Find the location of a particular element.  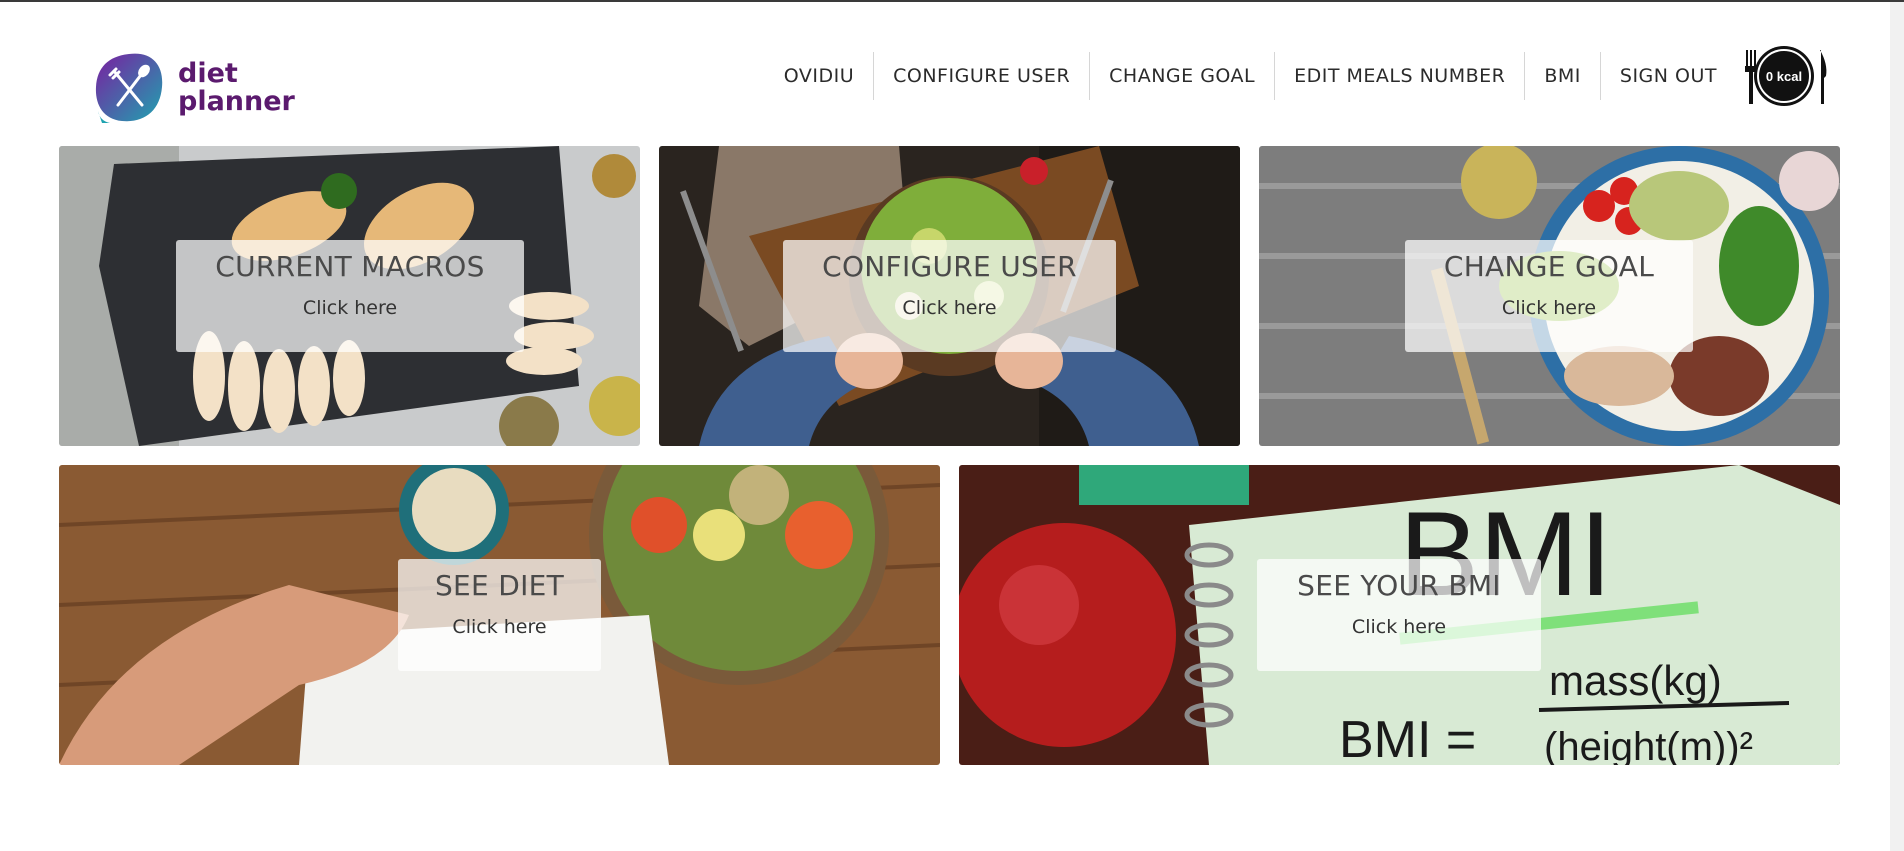

page-scrollbar is located at coordinates (1897, 426).